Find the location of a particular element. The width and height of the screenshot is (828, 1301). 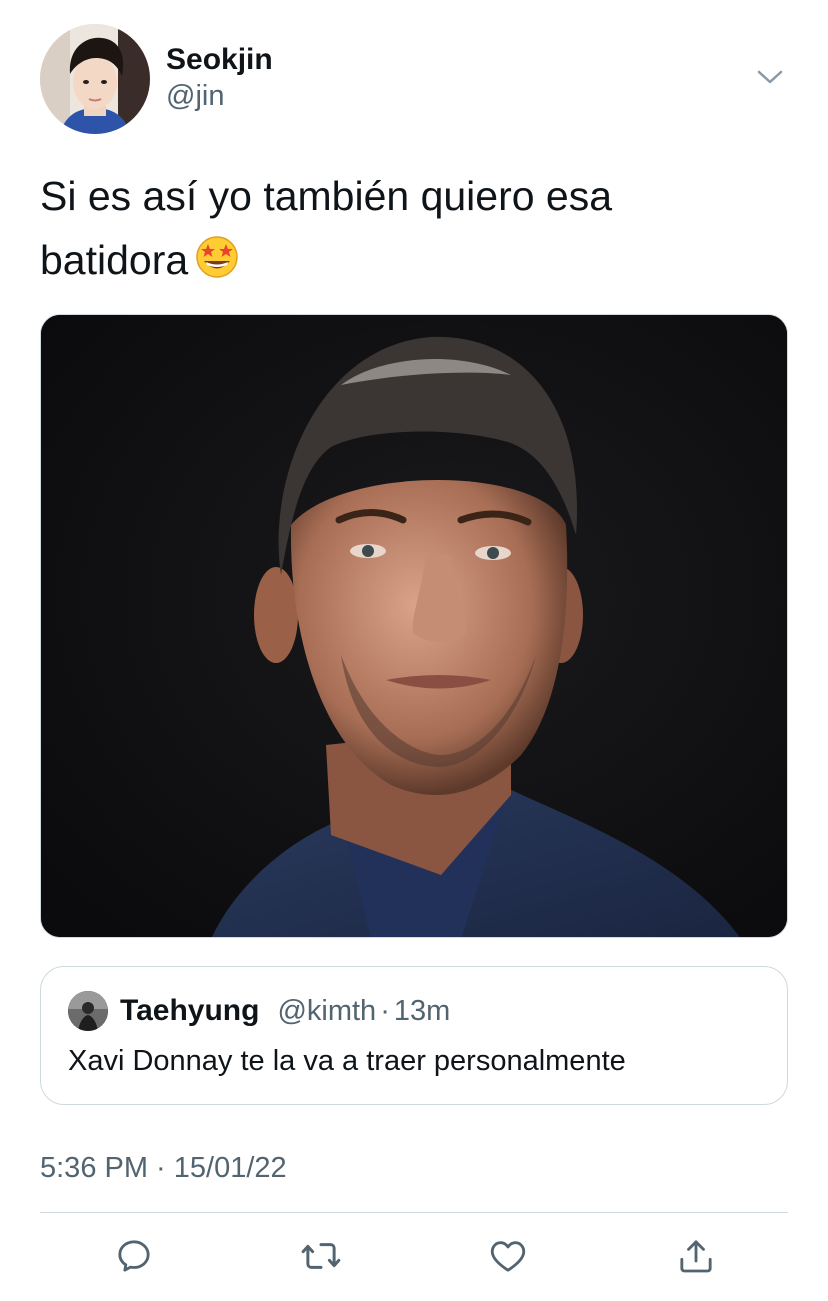

tweet-header: Seokjin @jin is located at coordinates (415, 79).